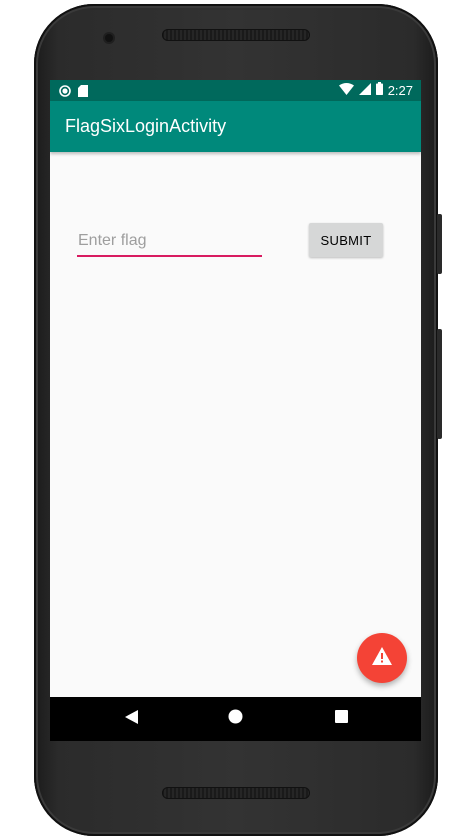  What do you see at coordinates (169, 242) in the screenshot?
I see `flag-input` at bounding box center [169, 242].